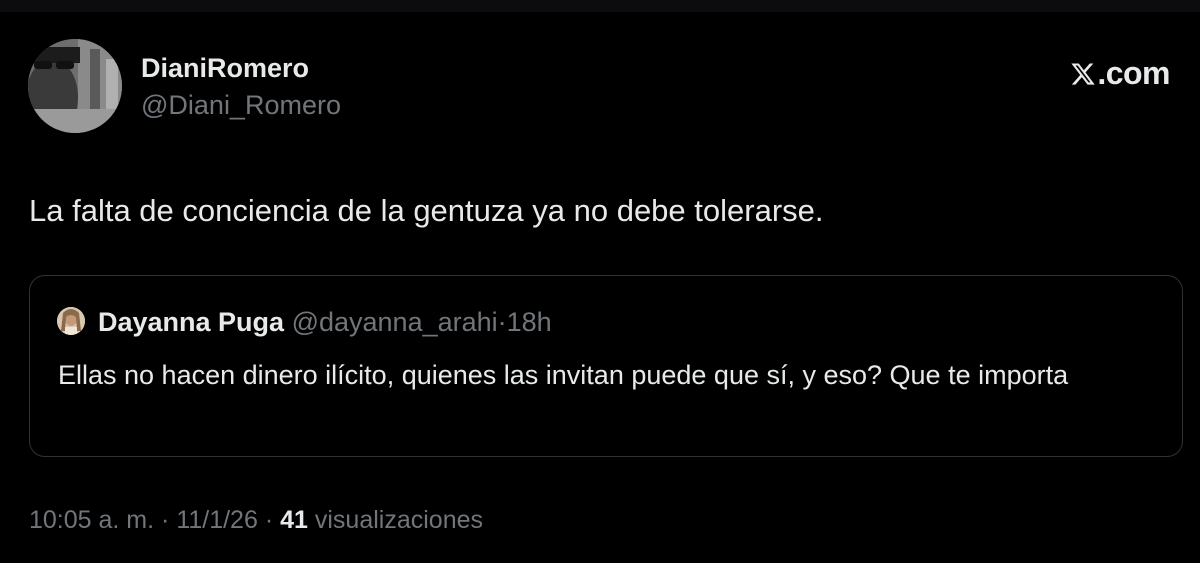  Describe the element at coordinates (241, 105) in the screenshot. I see `author-handle: @Diani_Romero` at that location.